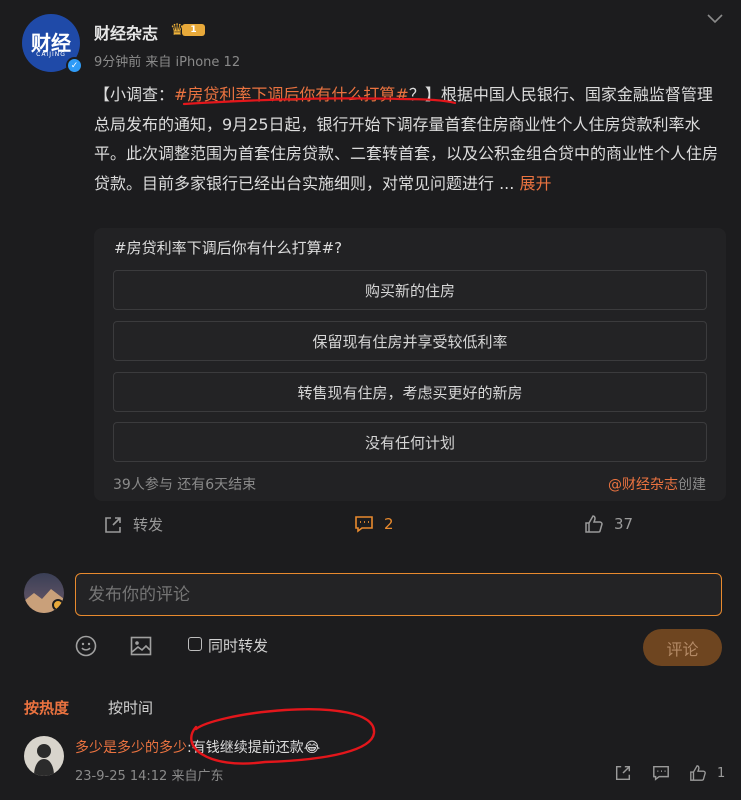 The width and height of the screenshot is (741, 800). What do you see at coordinates (44, 756) in the screenshot?
I see `commenter-avatar` at bounding box center [44, 756].